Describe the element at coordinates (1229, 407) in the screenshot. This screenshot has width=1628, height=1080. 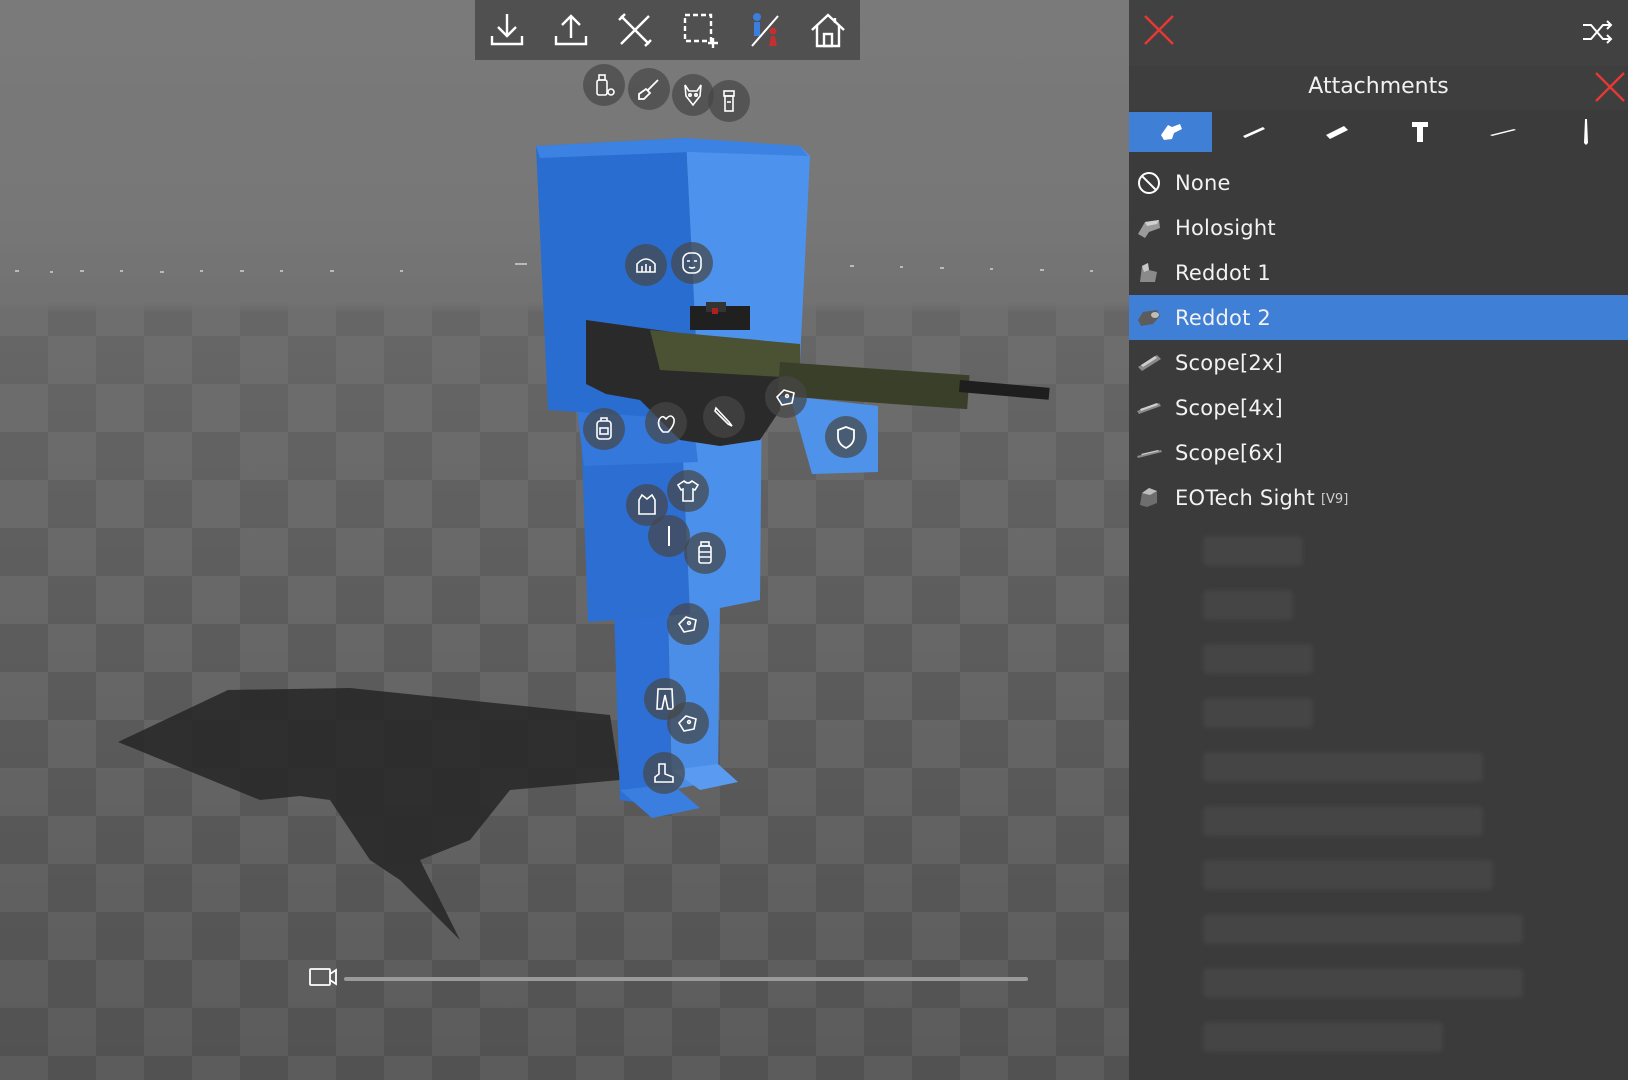
I see `item-label: Scope[4x]` at that location.